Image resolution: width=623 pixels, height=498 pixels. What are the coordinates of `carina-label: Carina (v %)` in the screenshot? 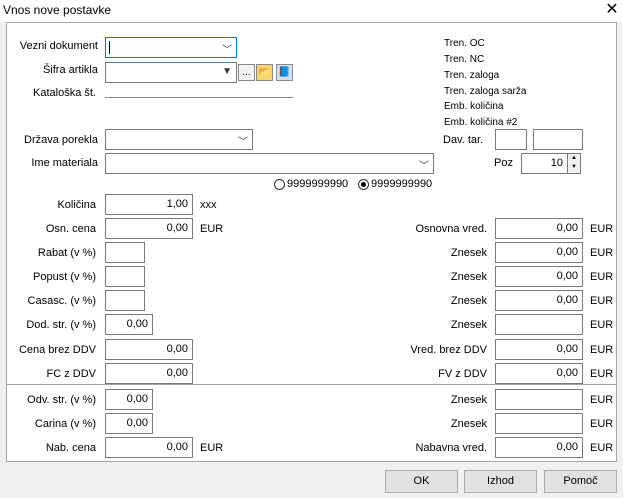 It's located at (65, 424).